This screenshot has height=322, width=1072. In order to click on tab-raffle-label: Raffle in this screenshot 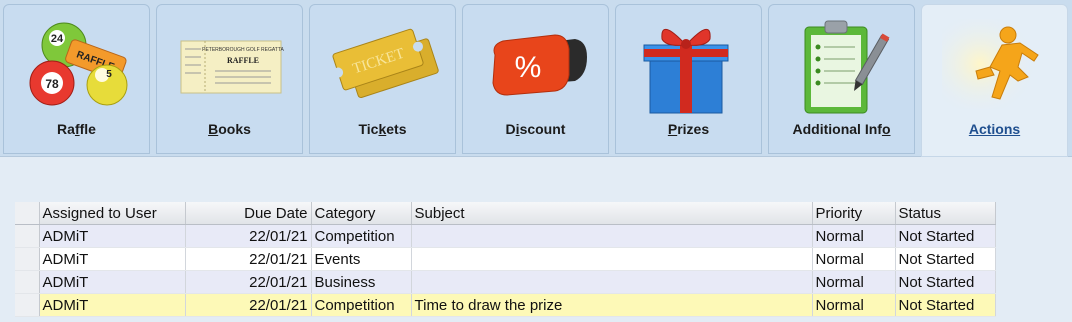, I will do `click(76, 129)`.